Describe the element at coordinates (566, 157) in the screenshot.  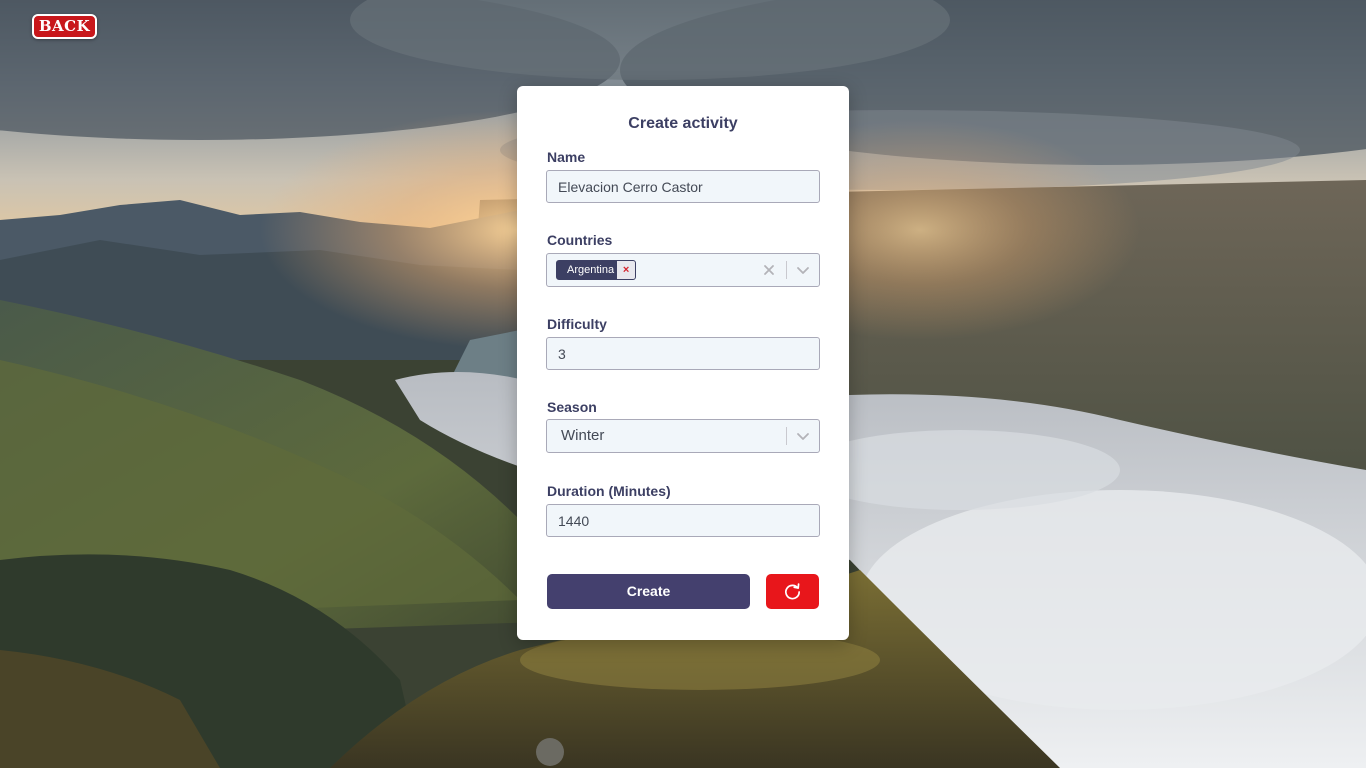
I see `name-label: Name` at that location.